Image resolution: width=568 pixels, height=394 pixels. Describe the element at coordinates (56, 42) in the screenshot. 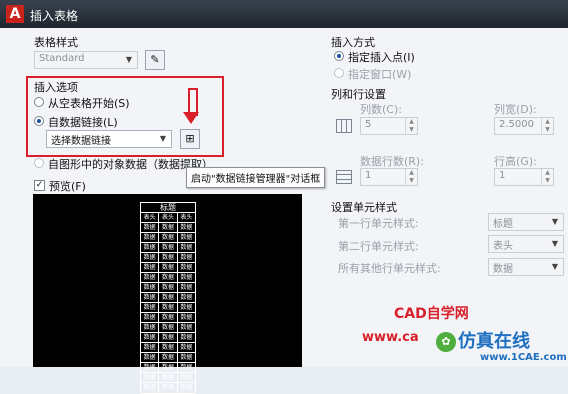

I see `table-style-label: 表格样式` at that location.